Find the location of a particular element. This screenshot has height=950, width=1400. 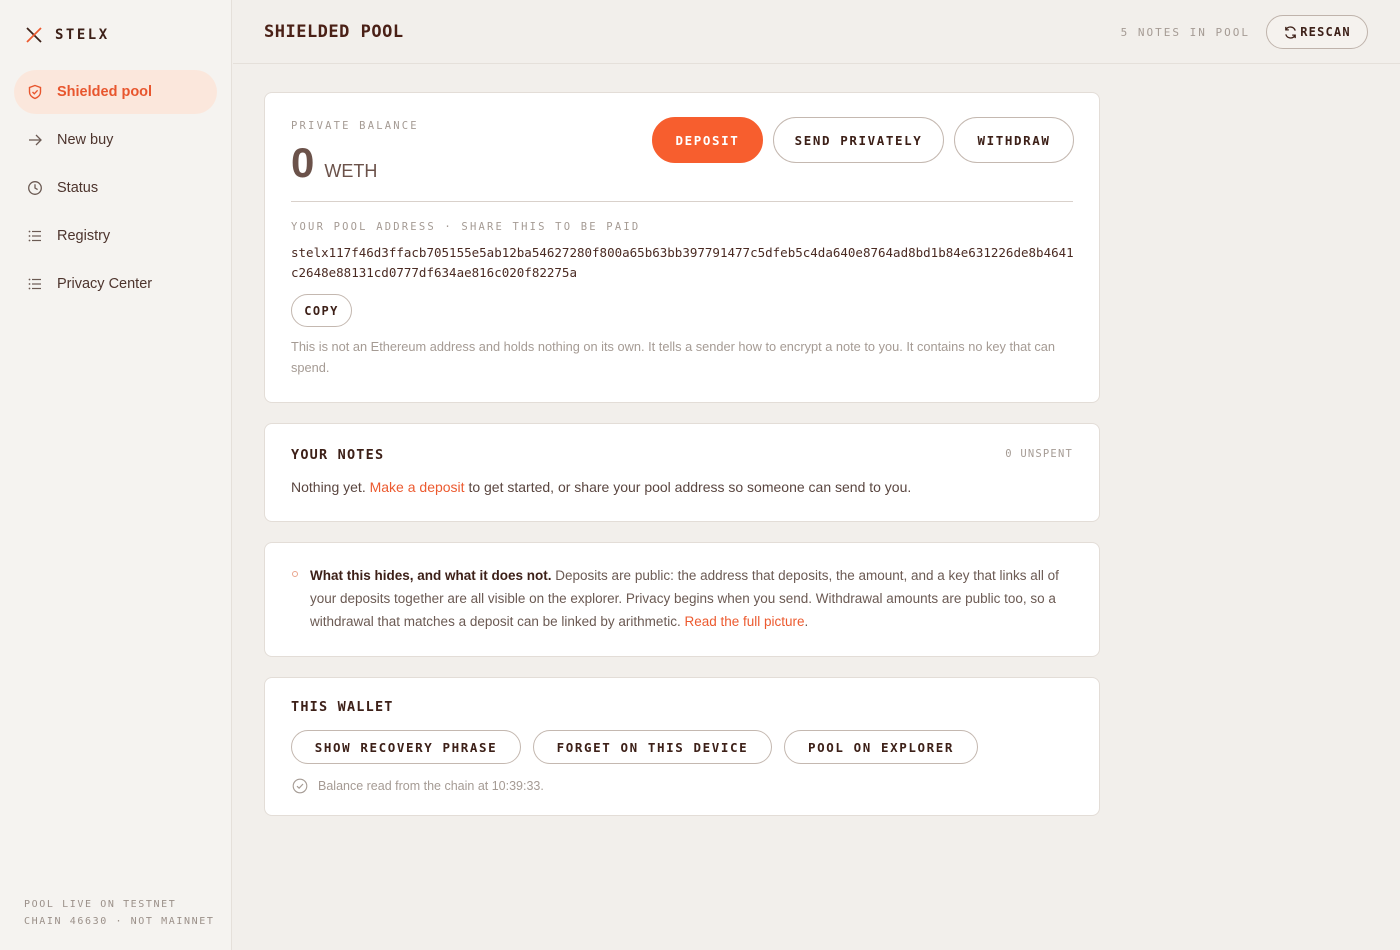

brand: STELX is located at coordinates (67, 35).